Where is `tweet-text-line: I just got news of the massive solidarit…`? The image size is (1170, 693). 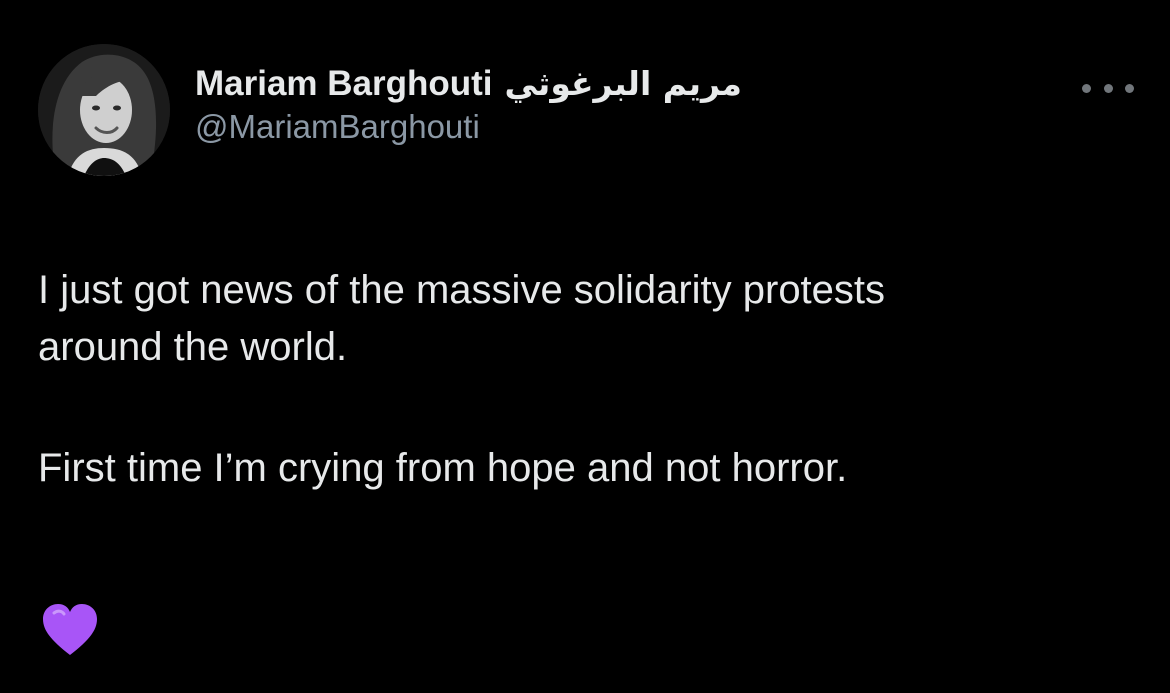
tweet-text-line: I just got news of the massive solidarit… is located at coordinates (462, 290).